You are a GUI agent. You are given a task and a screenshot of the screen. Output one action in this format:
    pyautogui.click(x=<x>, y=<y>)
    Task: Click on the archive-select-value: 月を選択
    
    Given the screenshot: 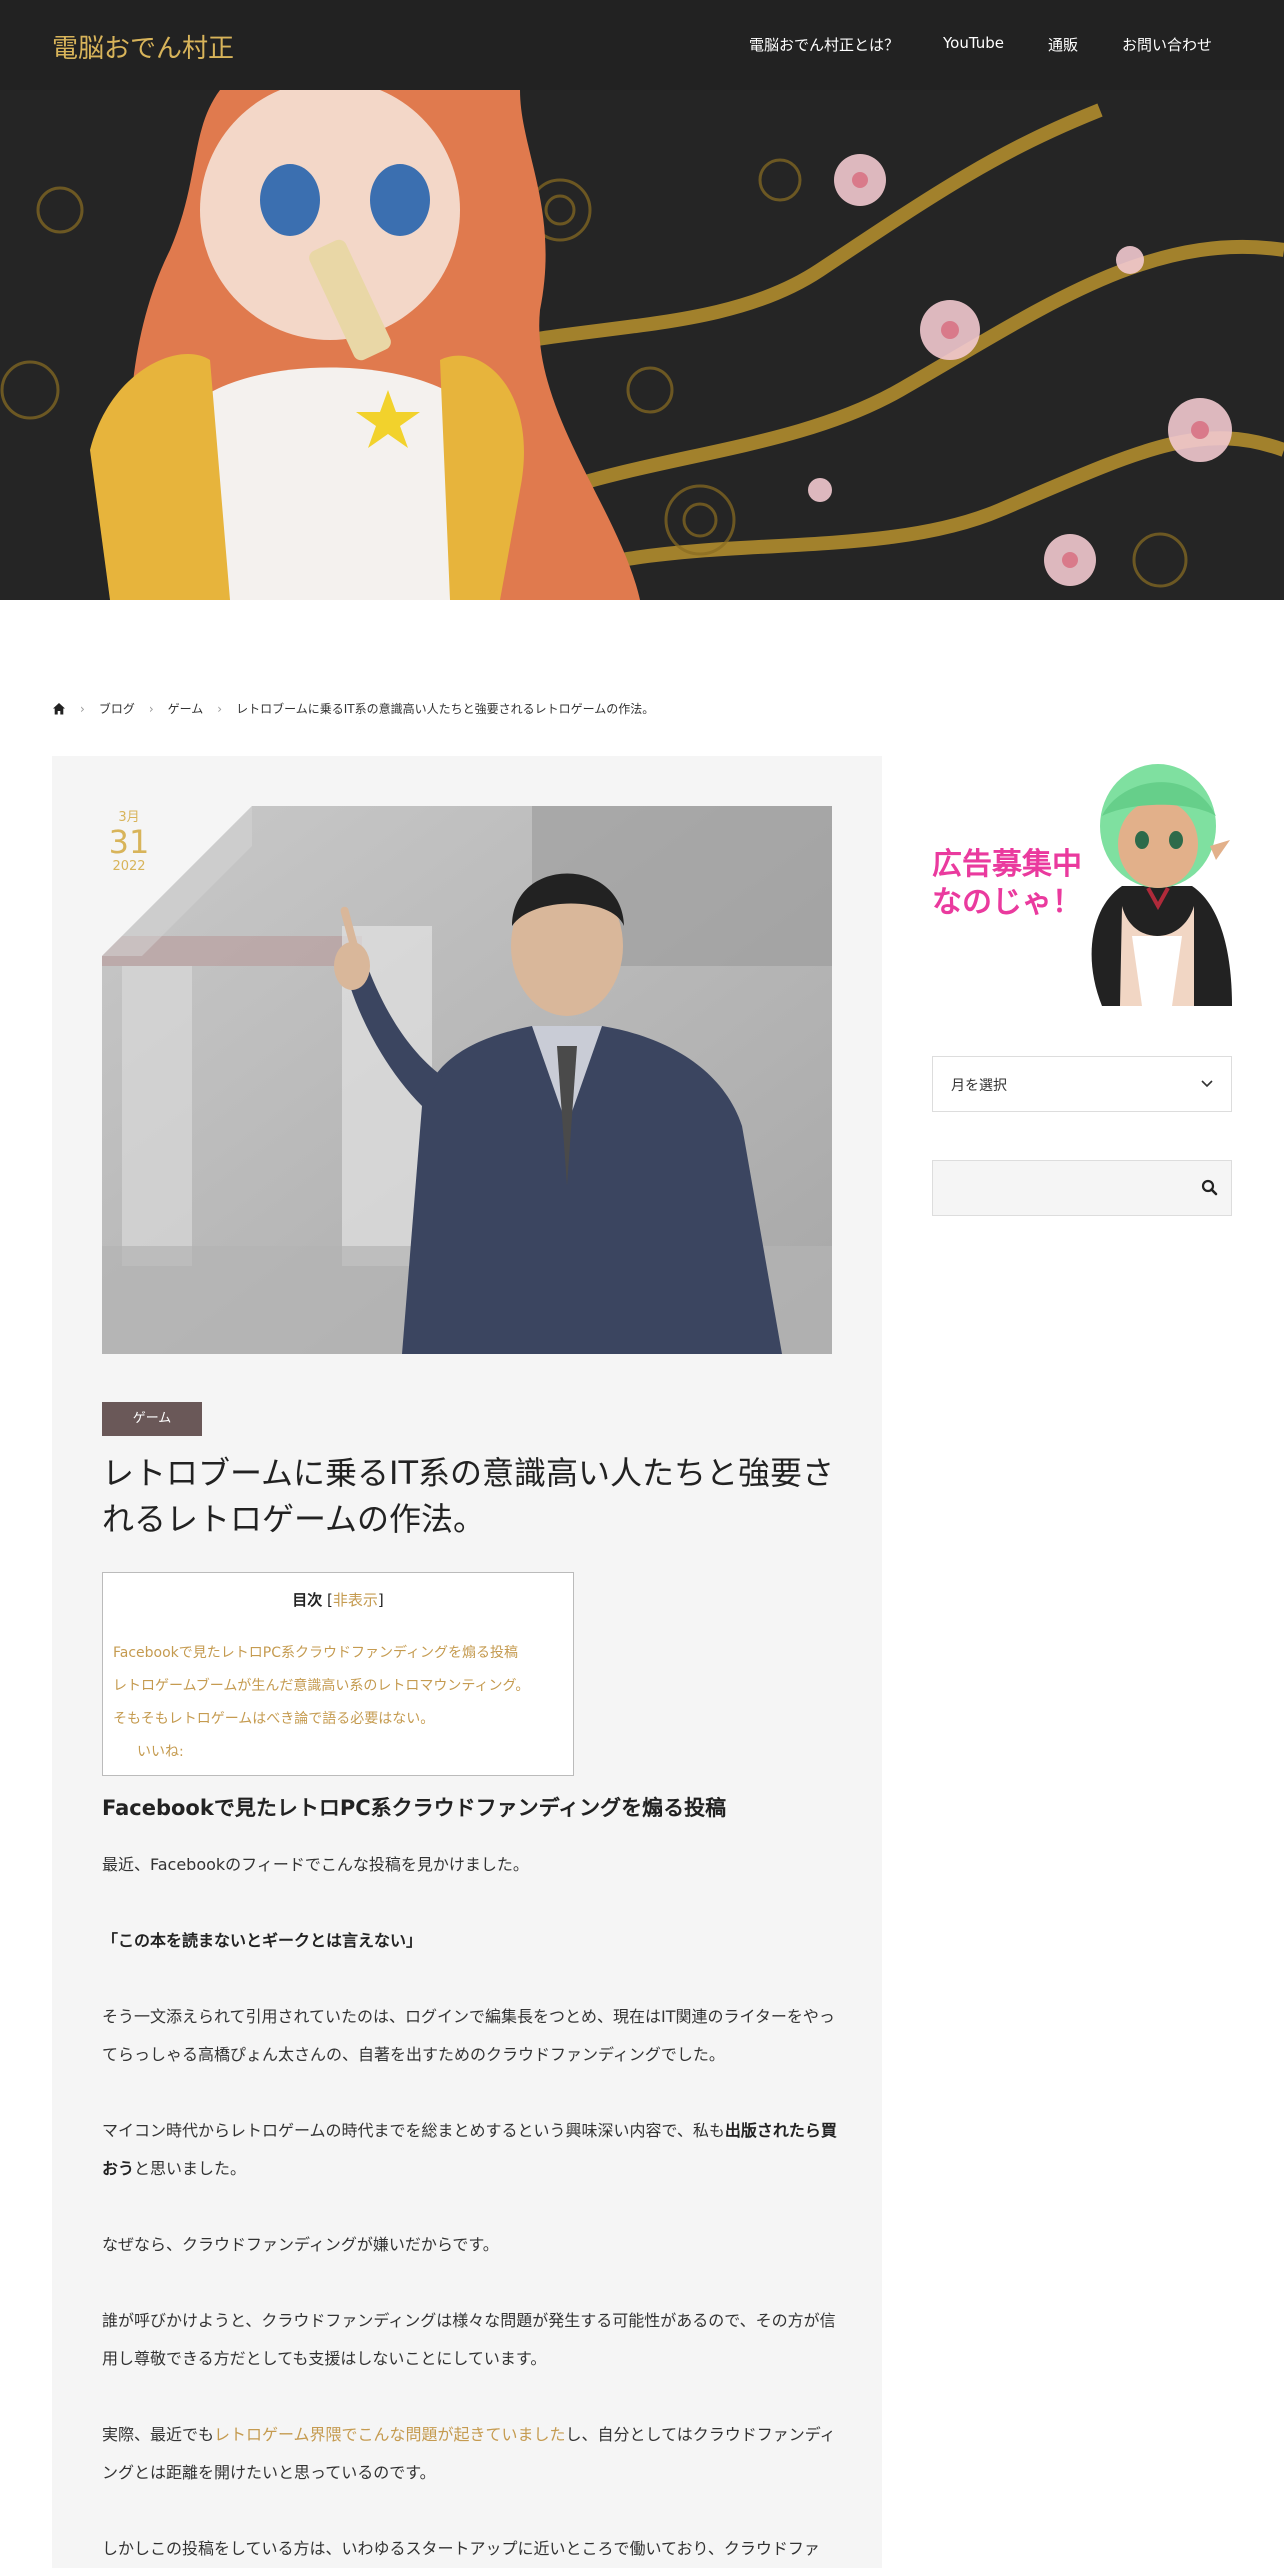 What is the action you would take?
    pyautogui.click(x=979, y=1086)
    